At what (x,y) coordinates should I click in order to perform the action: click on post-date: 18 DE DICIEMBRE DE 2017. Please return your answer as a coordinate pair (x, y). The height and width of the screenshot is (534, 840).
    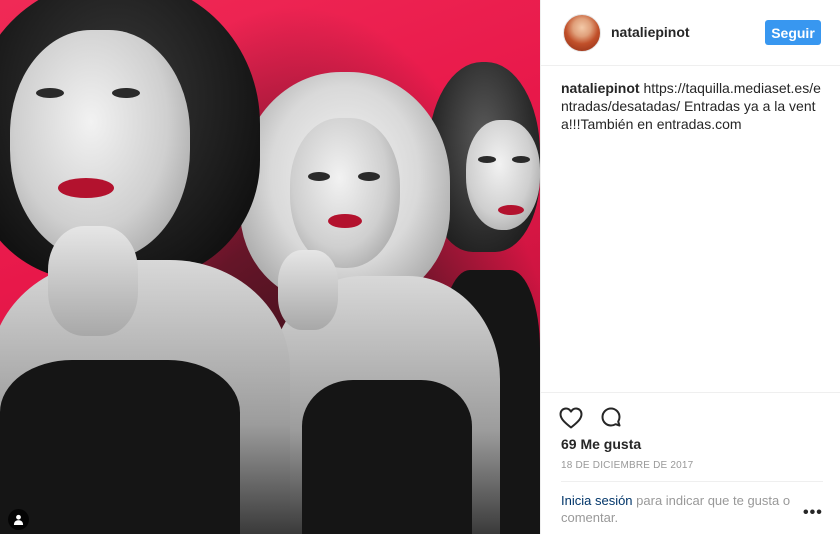
    Looking at the image, I should click on (627, 465).